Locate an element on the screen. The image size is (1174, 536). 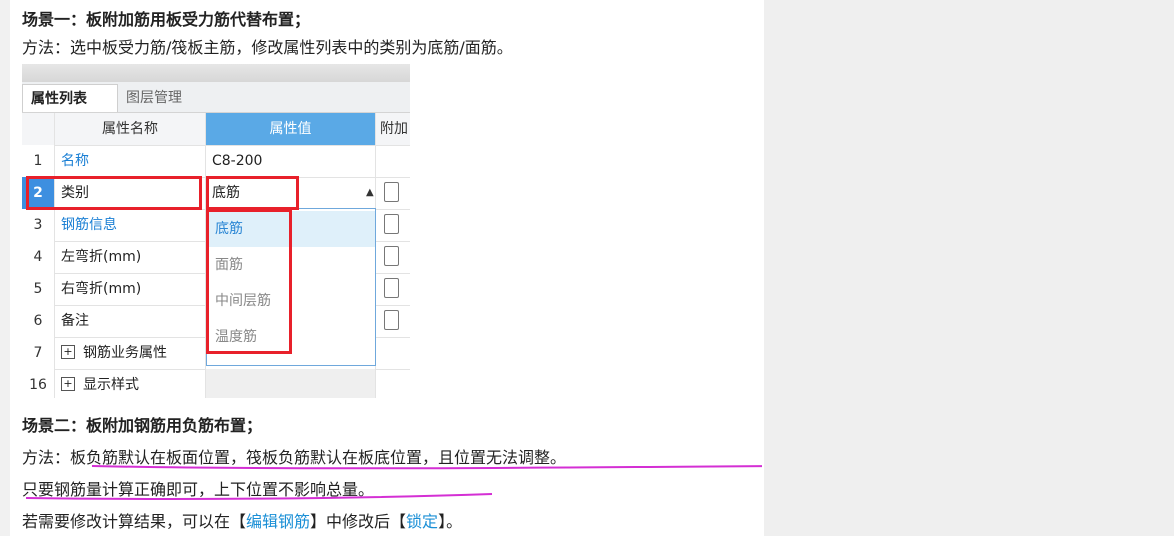
underline-annotations is located at coordinates (393, 482).